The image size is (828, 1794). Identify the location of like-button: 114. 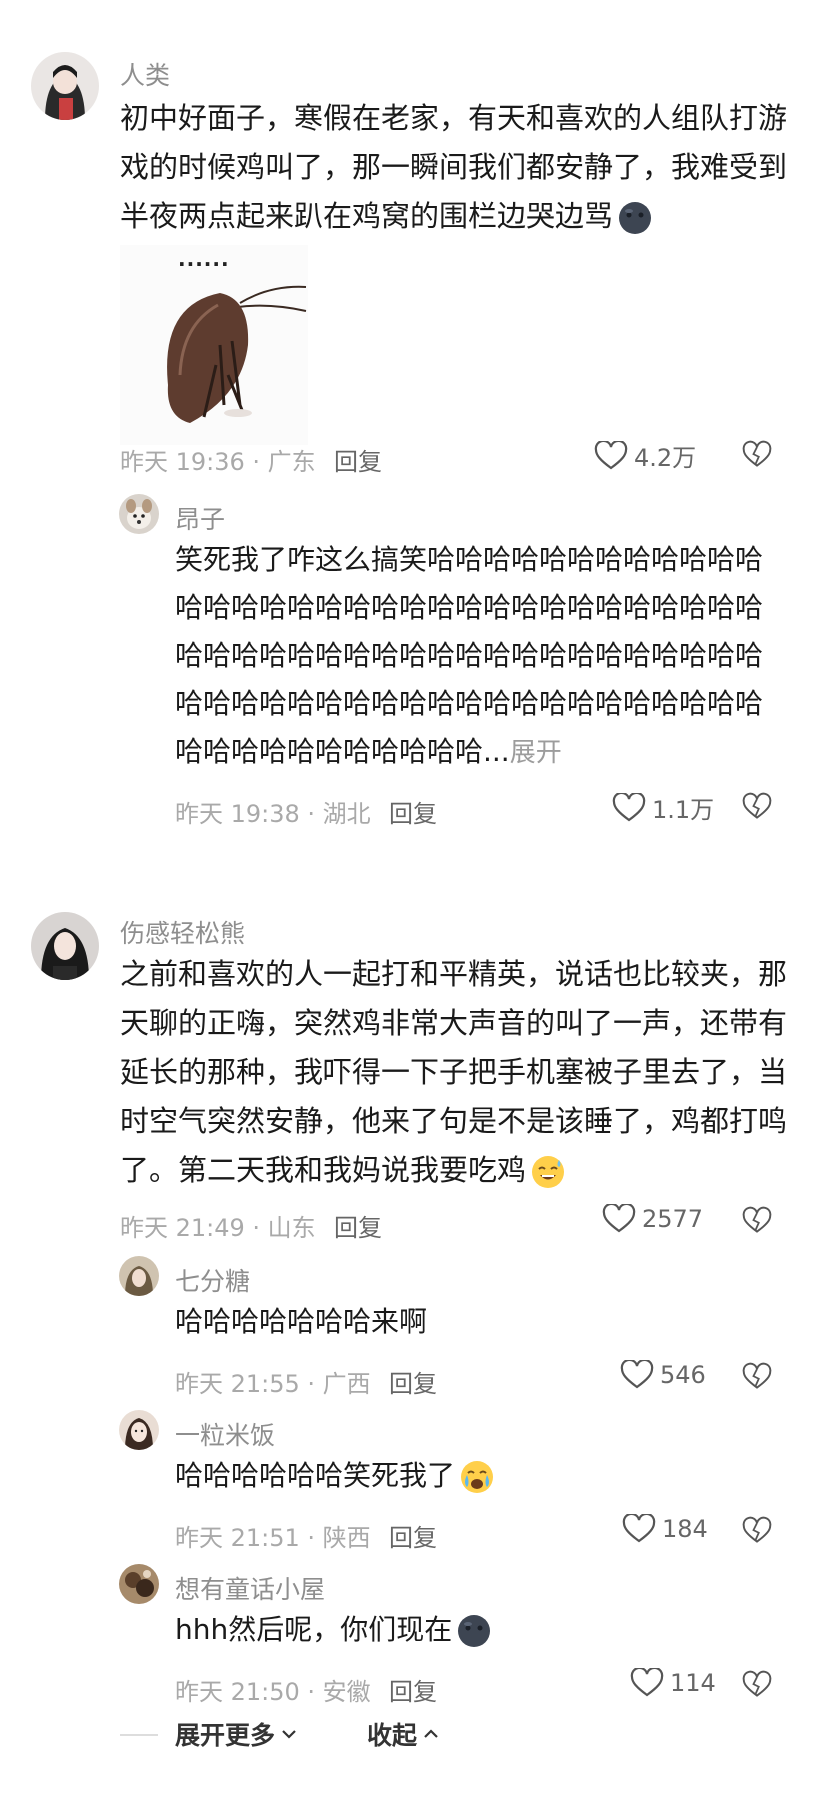
(673, 1683).